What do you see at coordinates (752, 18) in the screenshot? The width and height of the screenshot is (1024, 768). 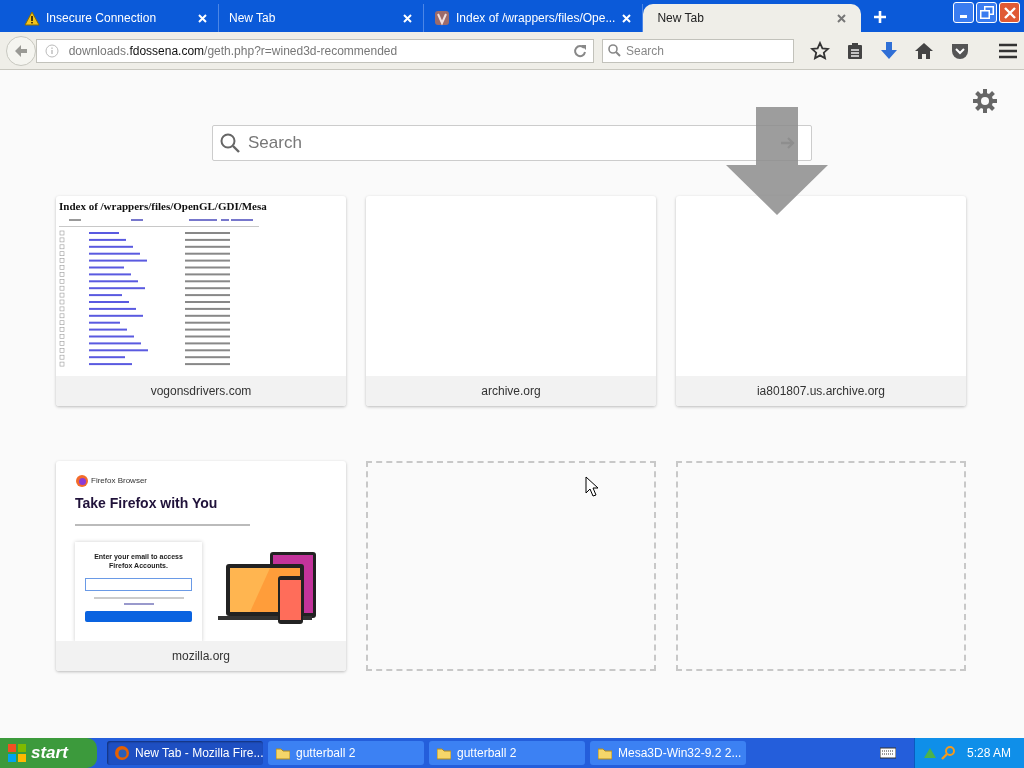 I see `browser-tab: New Tab` at bounding box center [752, 18].